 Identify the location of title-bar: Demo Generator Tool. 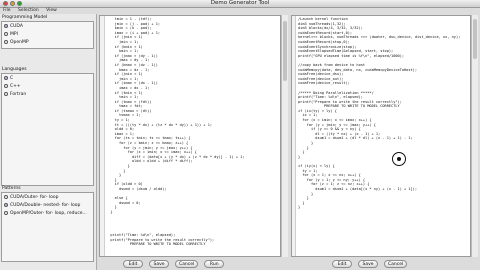
(240, 4).